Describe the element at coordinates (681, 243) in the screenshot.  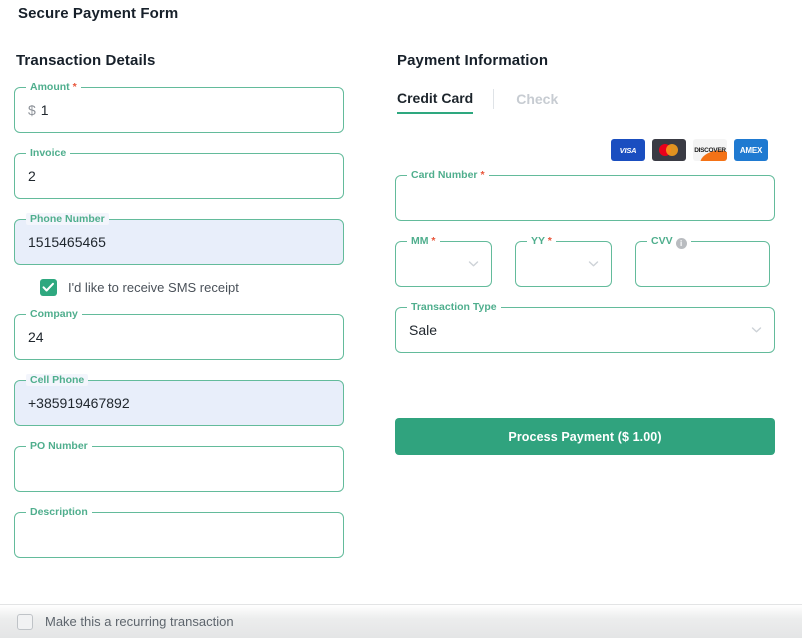
I see `info-icon: i` at that location.